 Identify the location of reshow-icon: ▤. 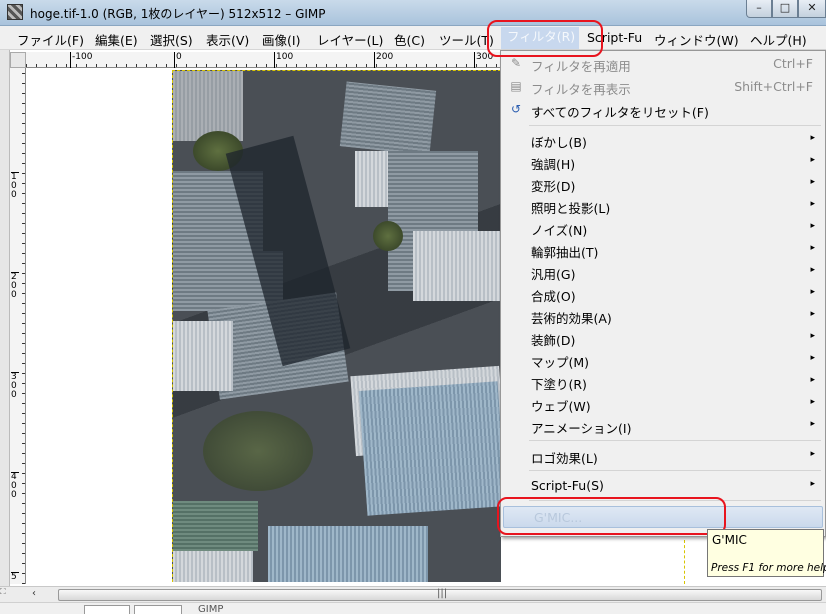
(516, 86).